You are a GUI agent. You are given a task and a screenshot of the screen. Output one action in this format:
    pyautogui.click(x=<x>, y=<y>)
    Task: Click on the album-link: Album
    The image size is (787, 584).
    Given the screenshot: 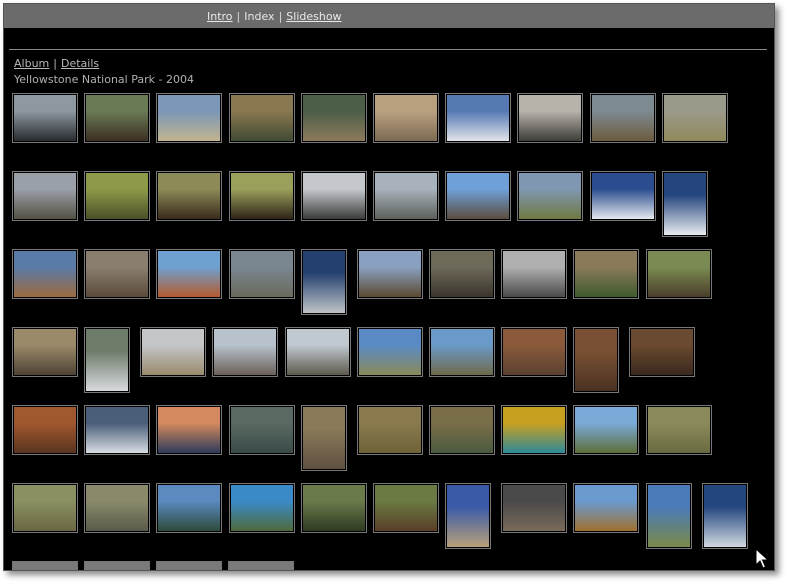 What is the action you would take?
    pyautogui.click(x=31, y=63)
    